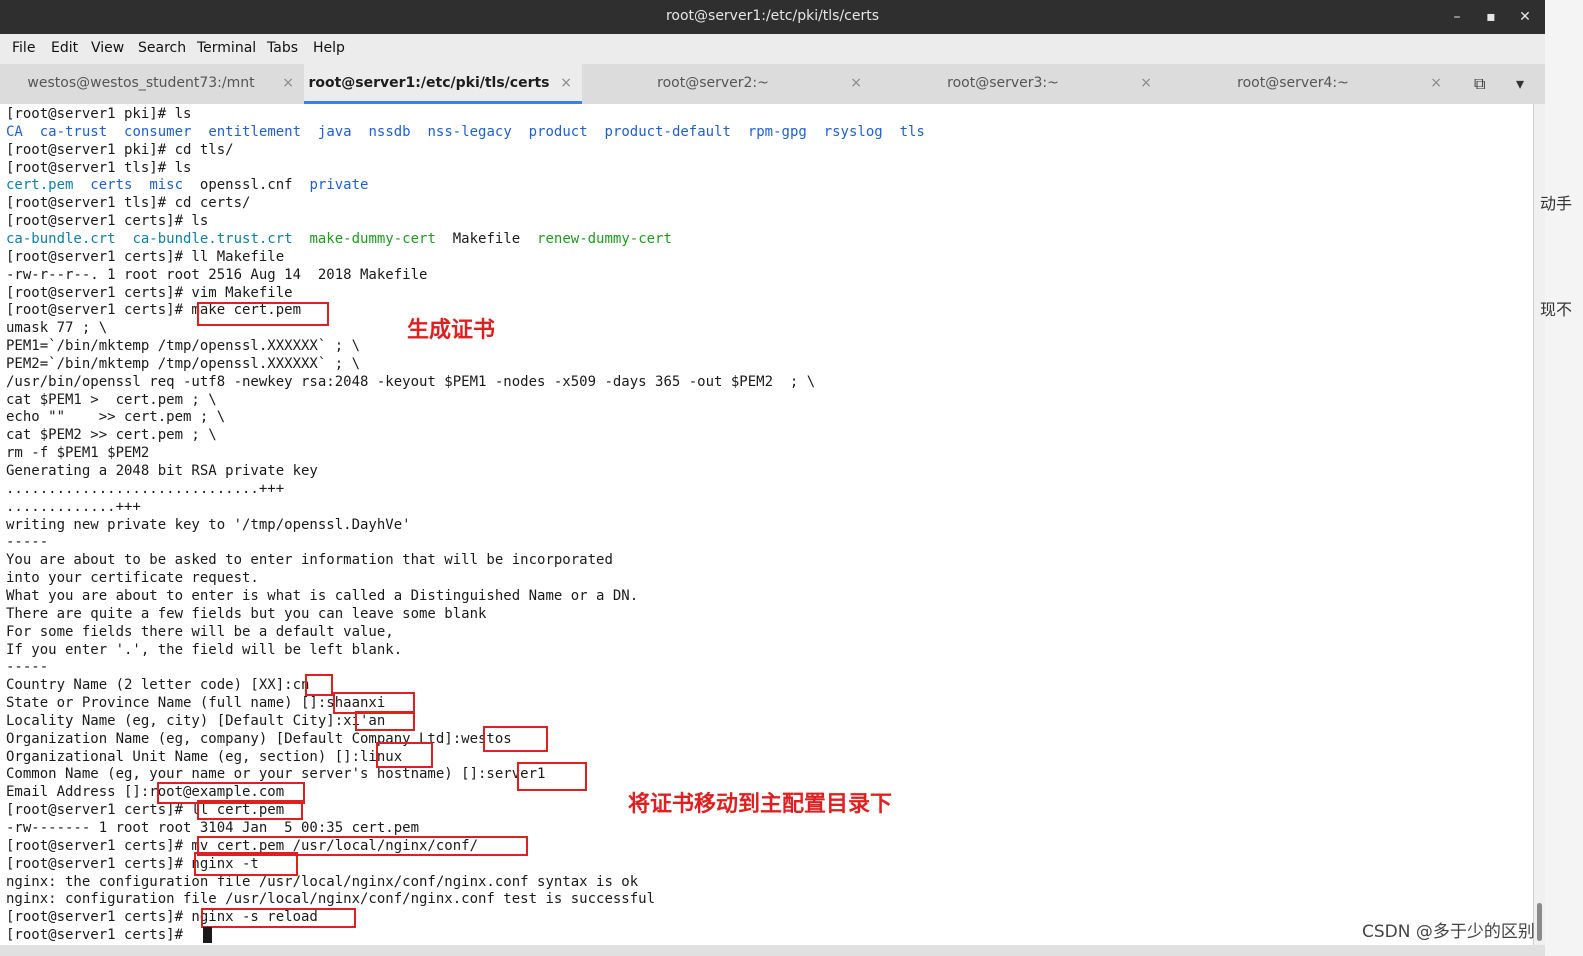 This screenshot has width=1583, height=956. I want to click on tab-westos-mnt: westos@westos_student73:/mnt ×, so click(155, 84).